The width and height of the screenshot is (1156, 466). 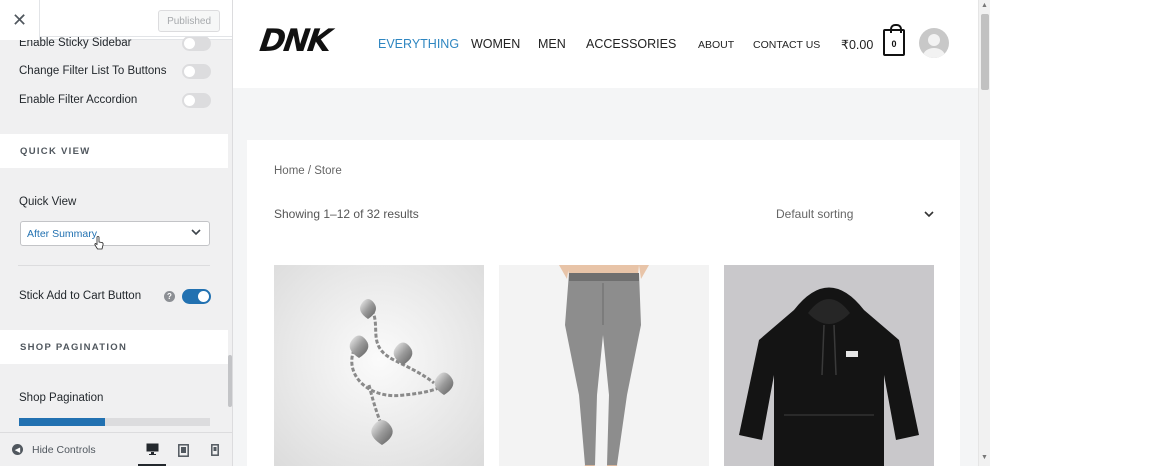 I want to click on stick-add-to-cart-toggle, so click(x=196, y=296).